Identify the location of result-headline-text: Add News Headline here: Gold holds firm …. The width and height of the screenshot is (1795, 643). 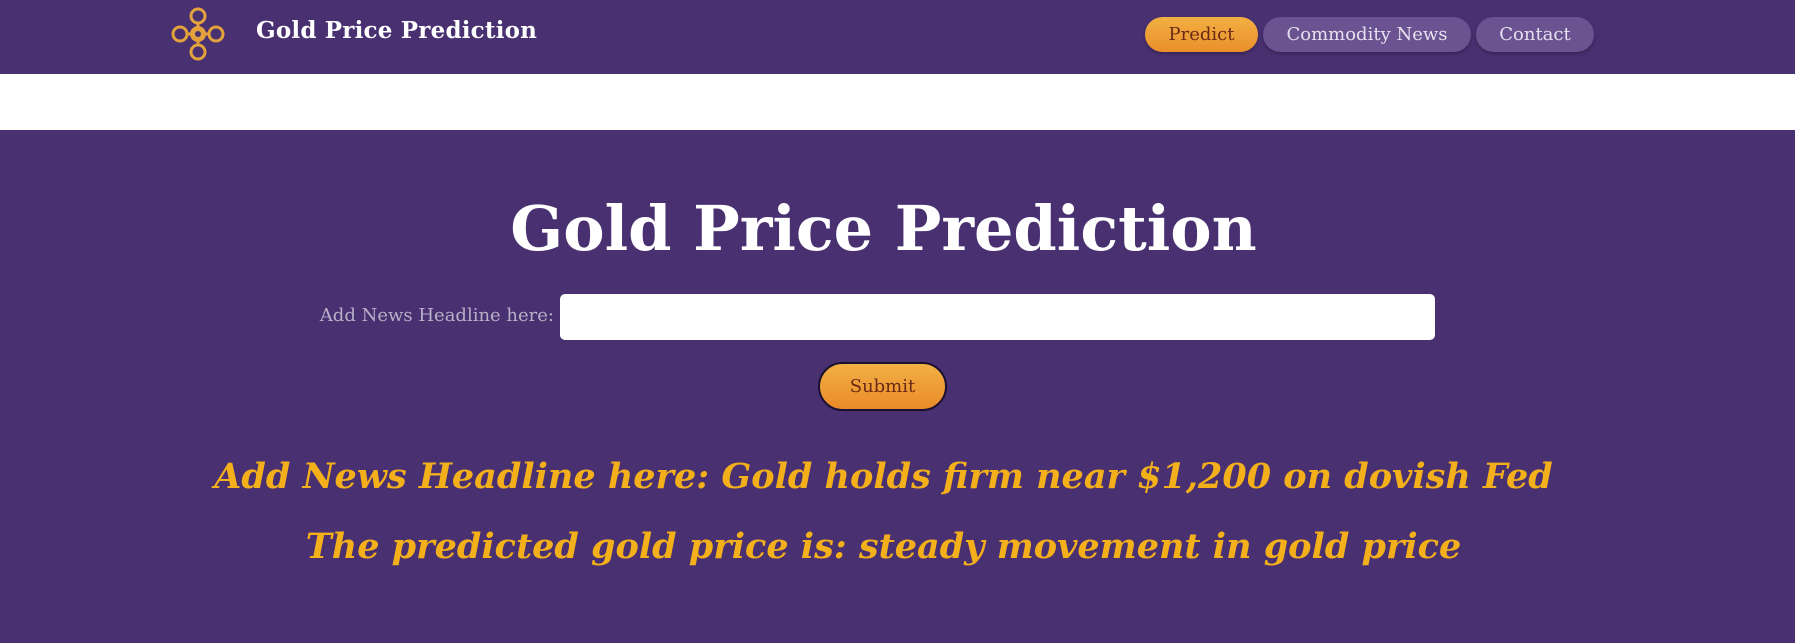
(883, 476).